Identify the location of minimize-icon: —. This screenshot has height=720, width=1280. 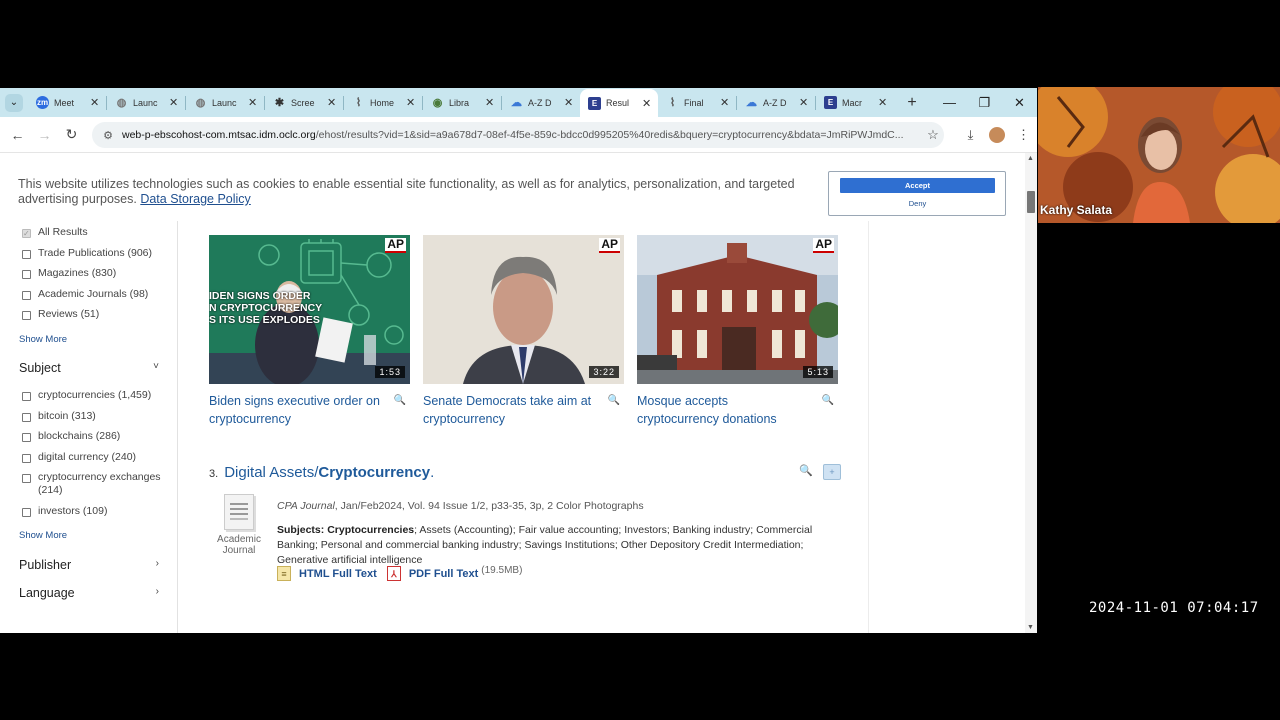
(949, 102).